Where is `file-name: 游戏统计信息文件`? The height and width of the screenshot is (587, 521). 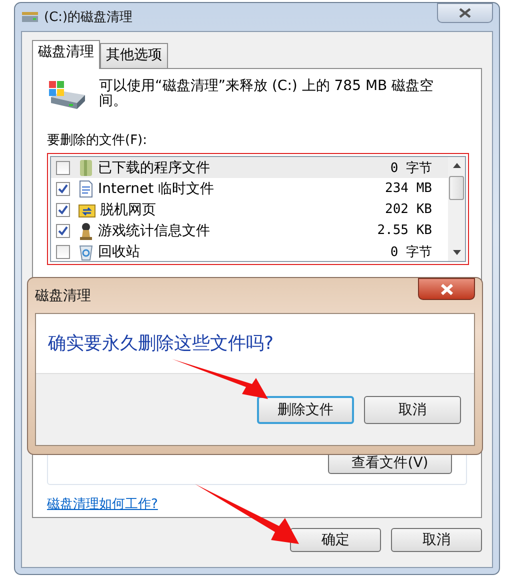 file-name: 游戏统计信息文件 is located at coordinates (154, 231).